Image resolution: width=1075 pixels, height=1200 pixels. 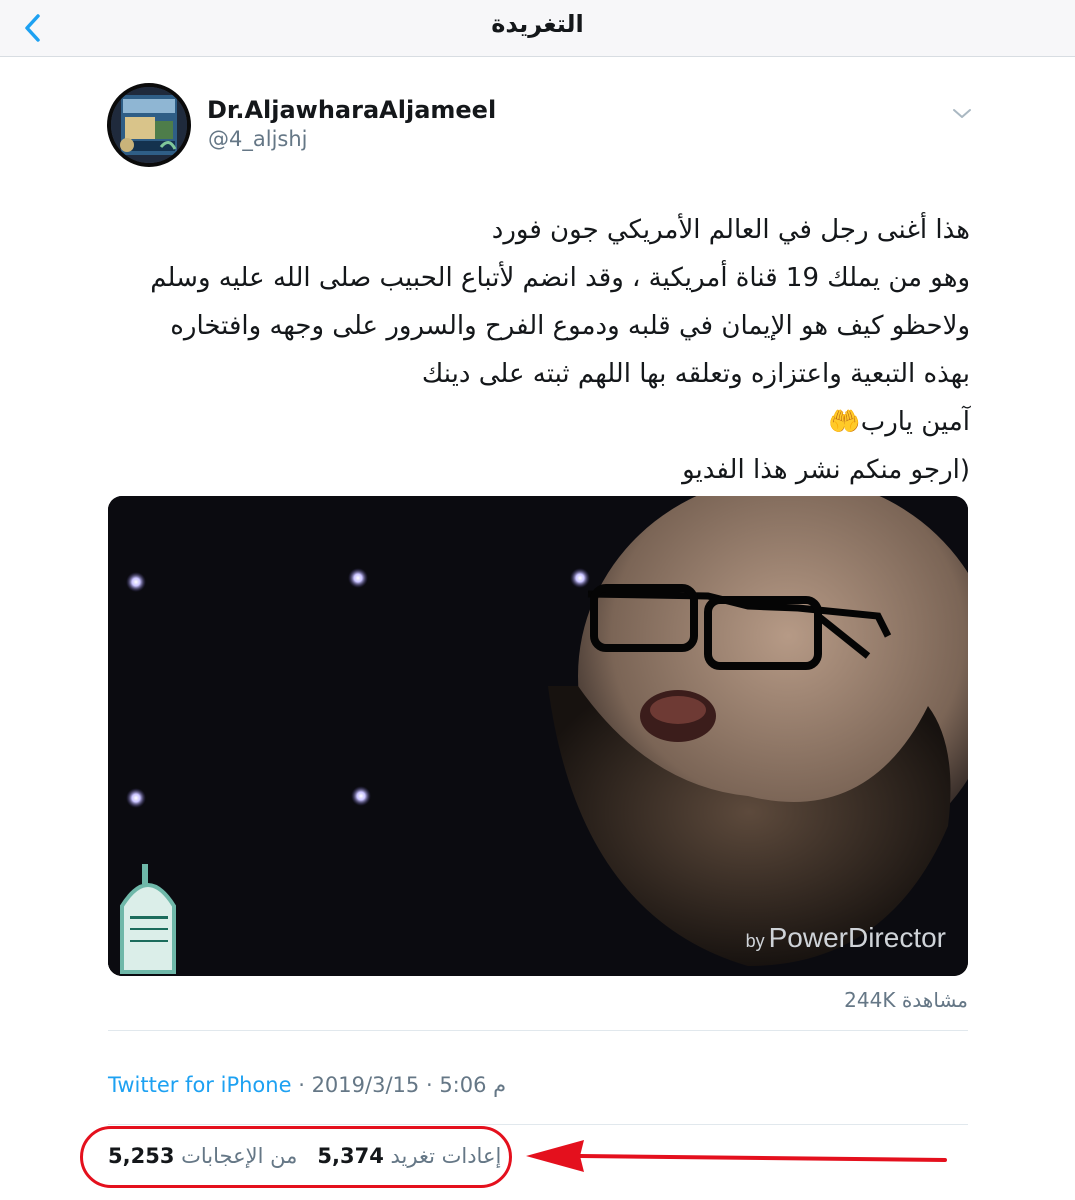 What do you see at coordinates (906, 1000) in the screenshot?
I see `view-count: 244K مشاهدة` at bounding box center [906, 1000].